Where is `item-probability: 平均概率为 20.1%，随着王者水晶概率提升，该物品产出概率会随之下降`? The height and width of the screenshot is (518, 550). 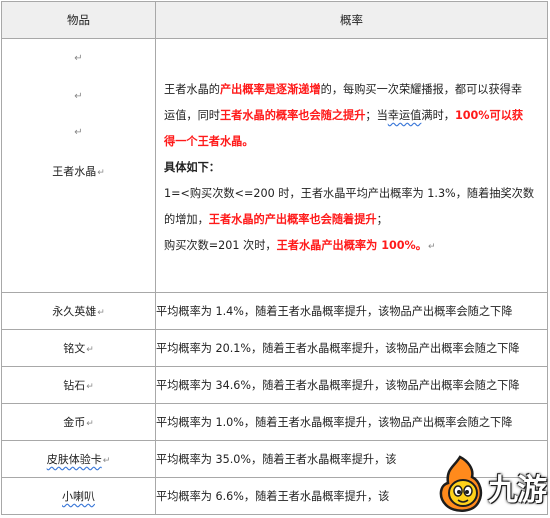 item-probability: 平均概率为 20.1%，随着王者水晶概率提升，该物品产出概率会随之下降 is located at coordinates (351, 348).